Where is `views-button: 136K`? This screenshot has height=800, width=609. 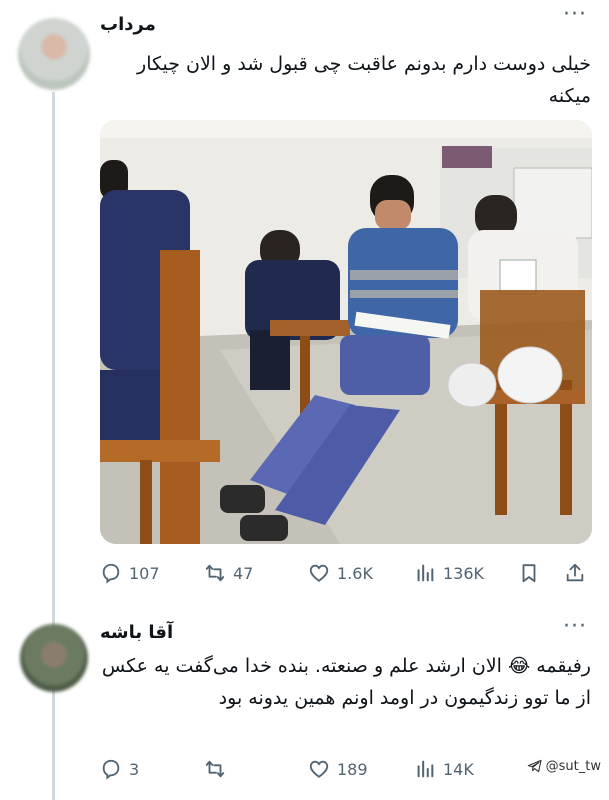 views-button: 136K is located at coordinates (449, 573).